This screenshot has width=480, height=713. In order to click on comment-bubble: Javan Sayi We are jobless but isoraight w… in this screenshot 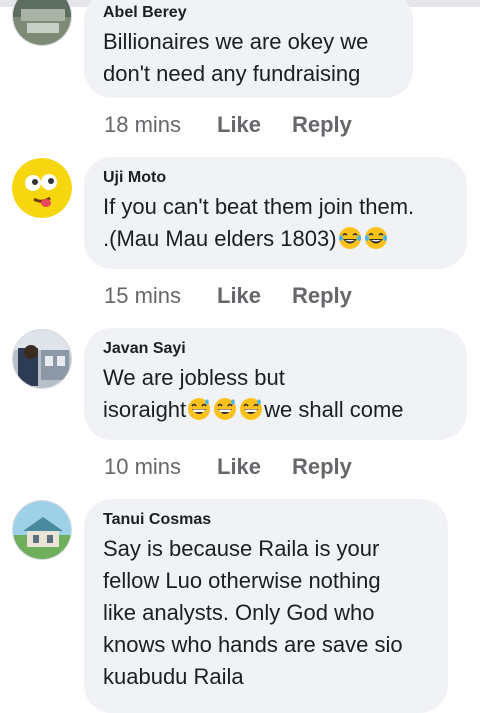, I will do `click(275, 384)`.